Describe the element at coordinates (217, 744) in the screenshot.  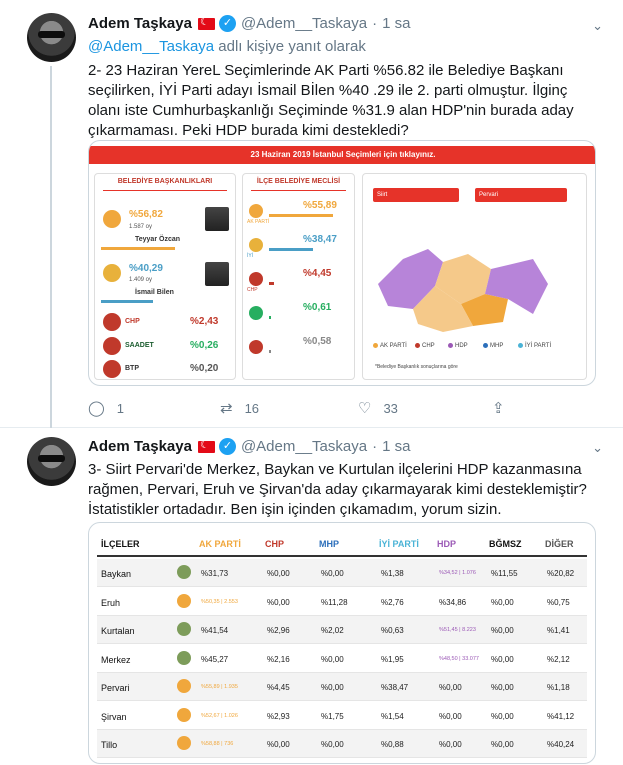
I see `table-cell: %58,88 | 736` at that location.